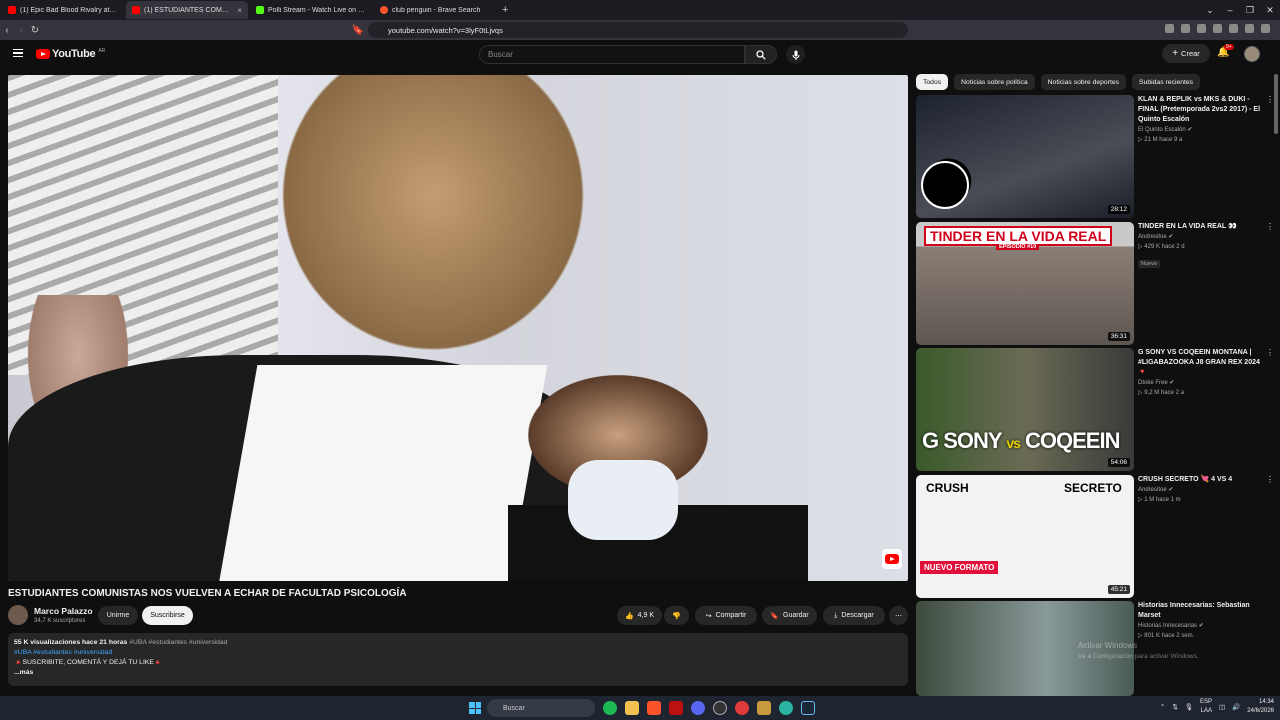 The width and height of the screenshot is (1280, 720). What do you see at coordinates (1118, 209) in the screenshot?
I see `video-duration: 28:12` at bounding box center [1118, 209].